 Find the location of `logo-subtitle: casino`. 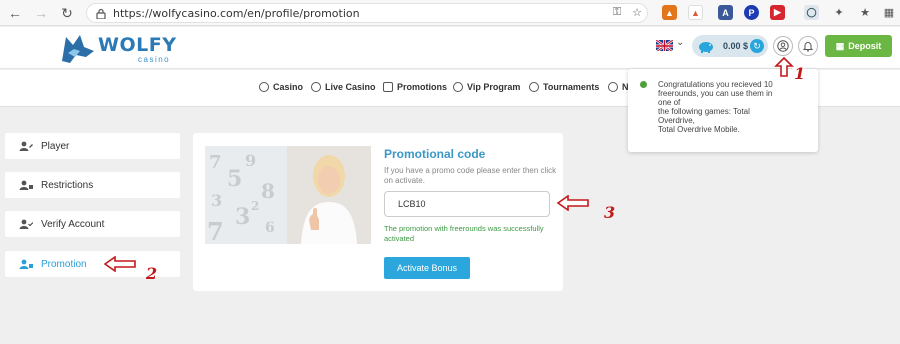

logo-subtitle: casino is located at coordinates (154, 59).